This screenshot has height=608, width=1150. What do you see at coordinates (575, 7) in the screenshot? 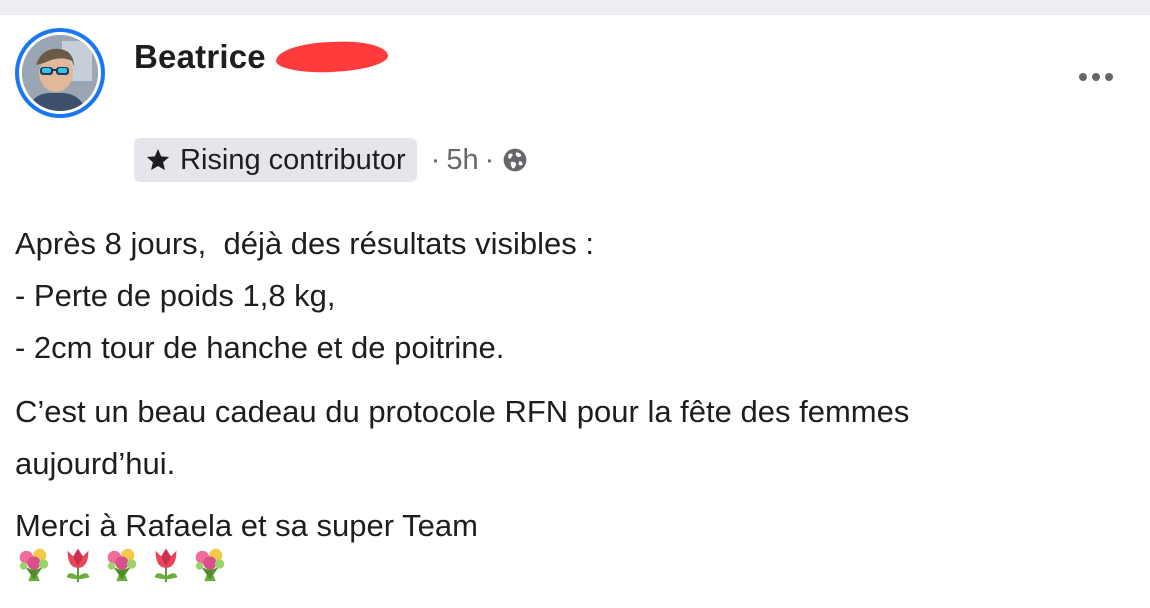
I see `top-strip` at bounding box center [575, 7].